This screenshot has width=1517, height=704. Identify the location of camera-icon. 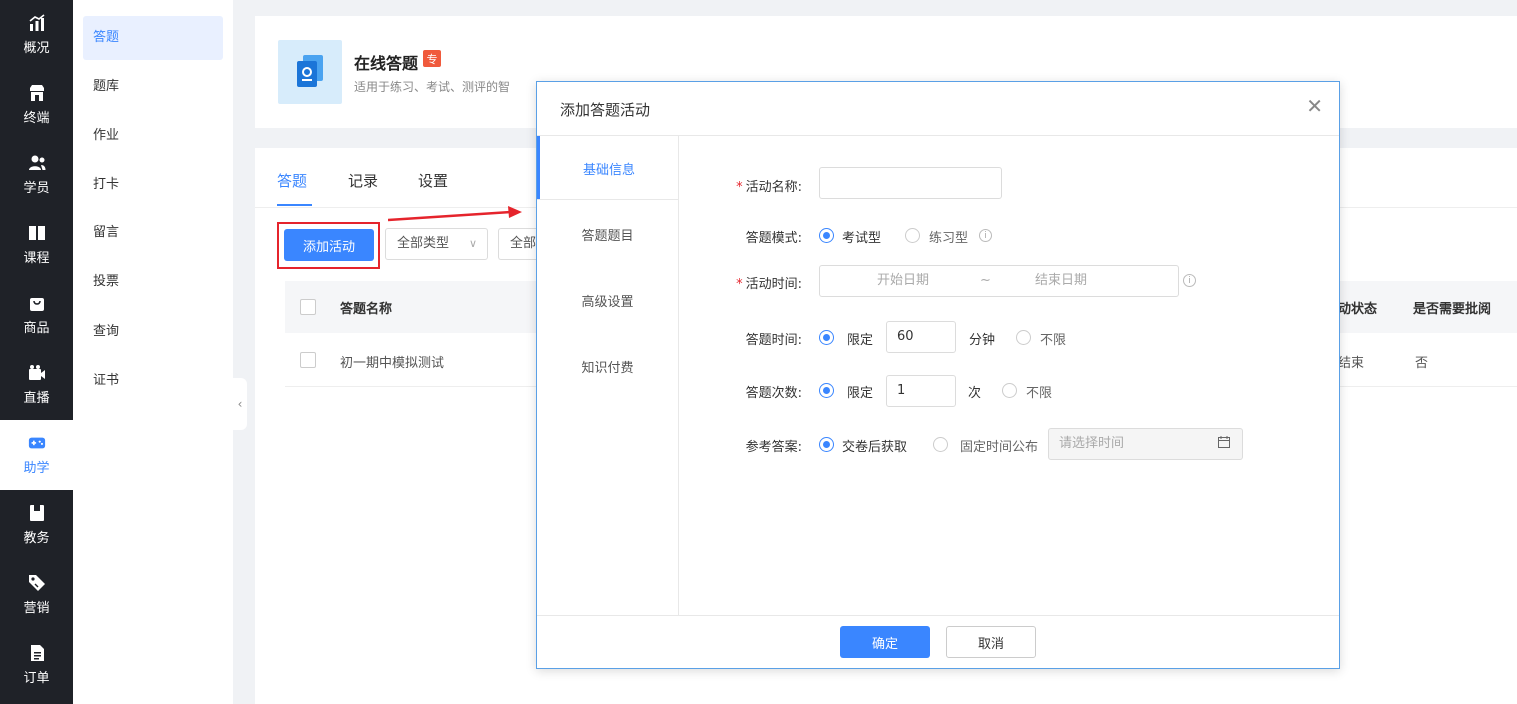
(37, 373).